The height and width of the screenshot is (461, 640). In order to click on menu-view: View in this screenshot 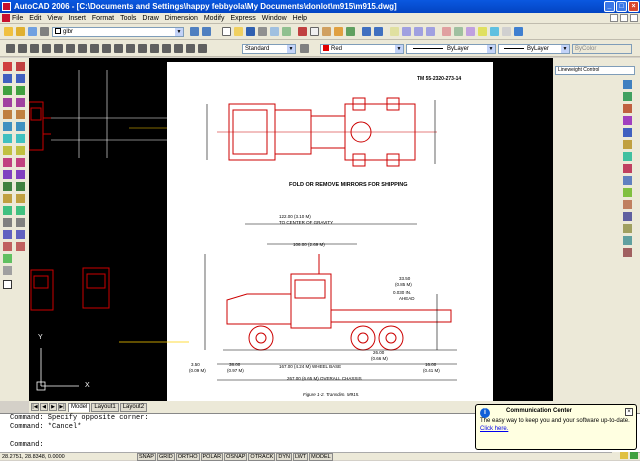, I will do `click(54, 18)`.